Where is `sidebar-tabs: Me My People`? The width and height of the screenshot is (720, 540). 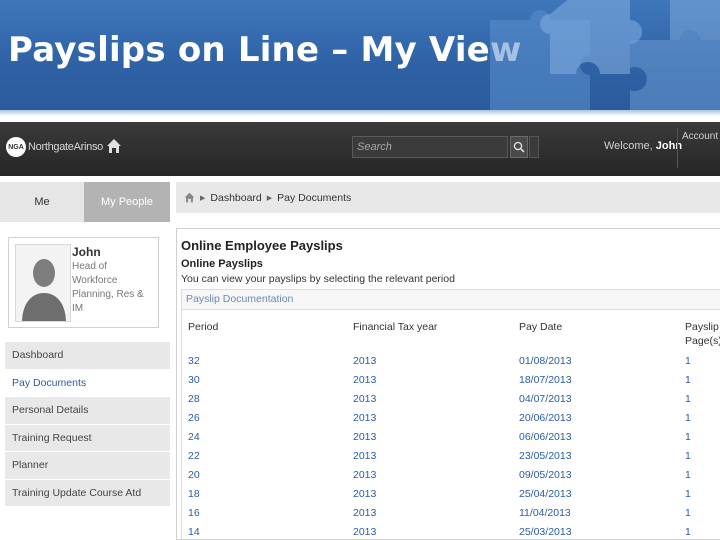
sidebar-tabs: Me My People is located at coordinates (85, 202).